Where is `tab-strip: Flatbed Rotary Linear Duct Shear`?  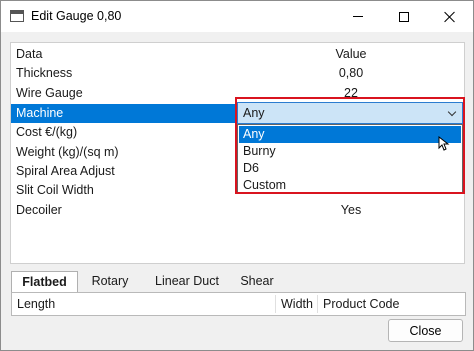
tab-strip: Flatbed Rotary Linear Duct Shear is located at coordinates (238, 282).